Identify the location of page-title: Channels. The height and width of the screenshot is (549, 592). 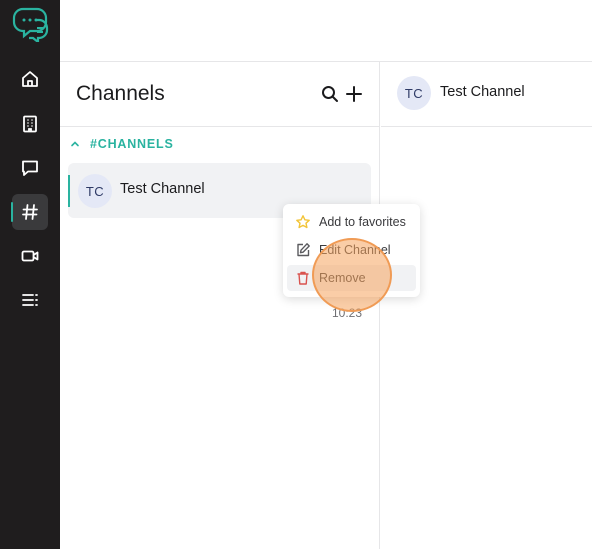
(120, 93).